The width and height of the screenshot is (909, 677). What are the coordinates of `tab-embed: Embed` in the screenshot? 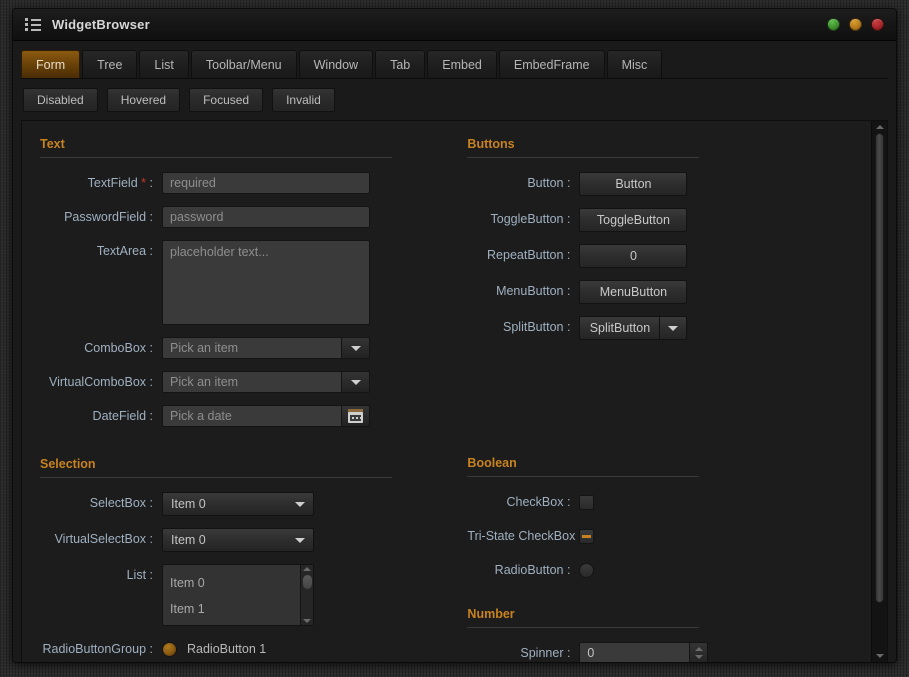 It's located at (462, 64).